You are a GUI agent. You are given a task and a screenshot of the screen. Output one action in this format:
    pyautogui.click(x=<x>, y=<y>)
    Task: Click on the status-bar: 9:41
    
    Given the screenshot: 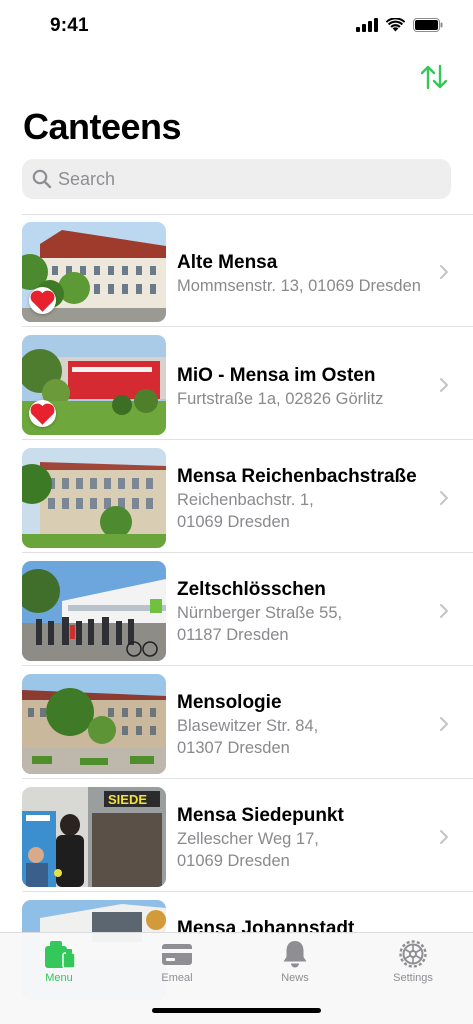 What is the action you would take?
    pyautogui.click(x=236, y=27)
    